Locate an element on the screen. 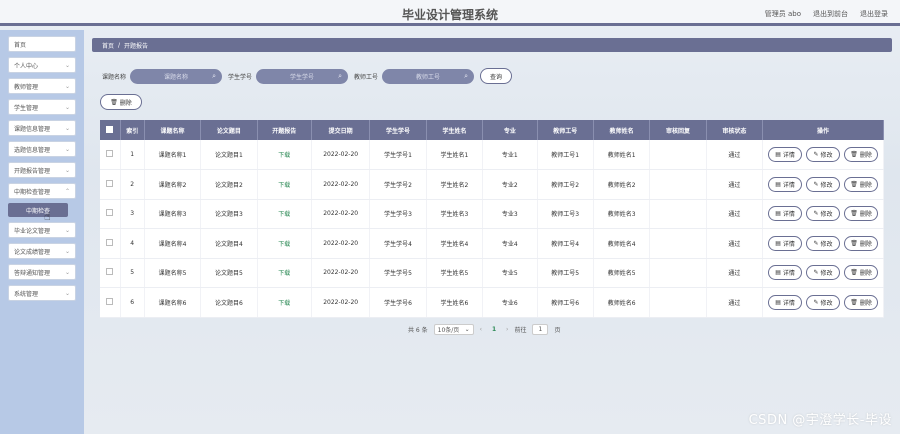  button-label: 详情 is located at coordinates (788, 303).